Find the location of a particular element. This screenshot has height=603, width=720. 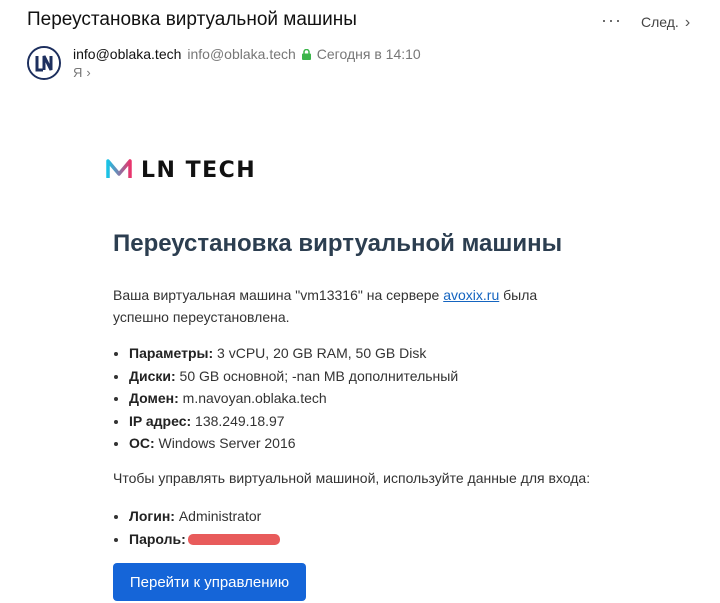

spec-value: 50 GB основной; -nan MB дополнительный is located at coordinates (317, 375).